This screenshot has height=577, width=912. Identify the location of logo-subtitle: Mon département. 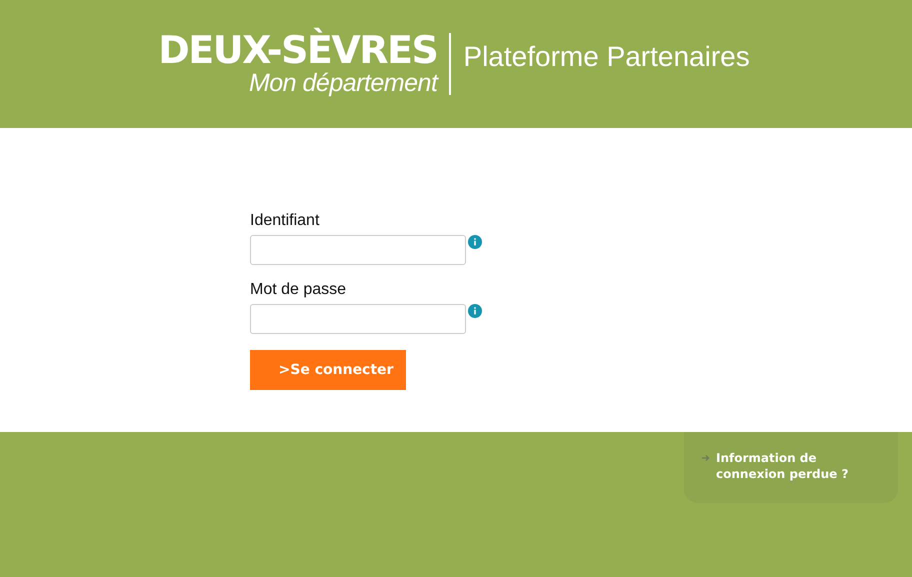
(343, 83).